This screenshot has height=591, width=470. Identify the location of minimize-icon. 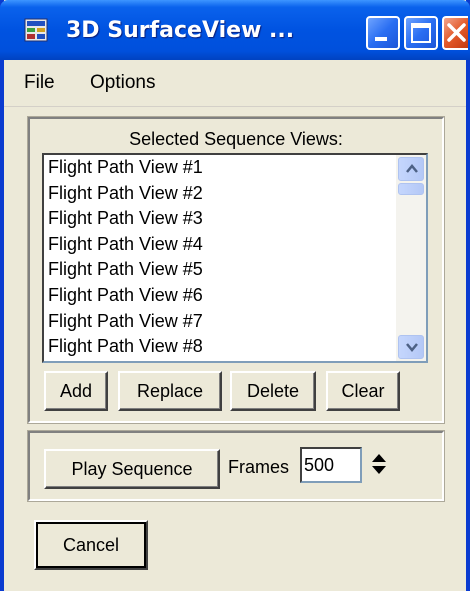
(381, 39).